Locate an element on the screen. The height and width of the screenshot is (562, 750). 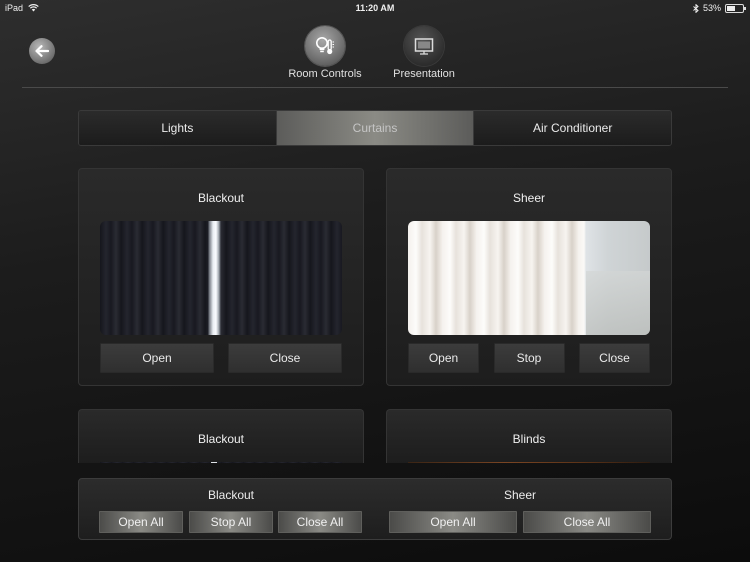
category-tabs: Lights Curtains Air Conditioner is located at coordinates (375, 128).